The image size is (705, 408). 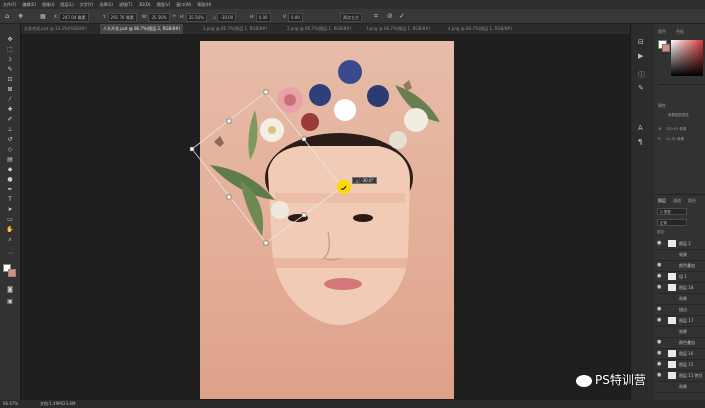 What do you see at coordinates (685, 243) in the screenshot?
I see `layer-name: 图层 2` at bounding box center [685, 243].